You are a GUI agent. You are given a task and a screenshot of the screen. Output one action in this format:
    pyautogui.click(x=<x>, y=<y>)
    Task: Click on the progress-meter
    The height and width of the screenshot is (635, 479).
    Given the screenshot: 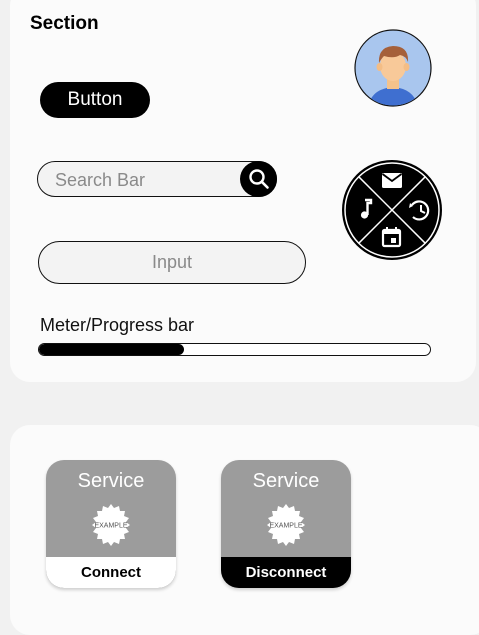 What is the action you would take?
    pyautogui.click(x=234, y=349)
    